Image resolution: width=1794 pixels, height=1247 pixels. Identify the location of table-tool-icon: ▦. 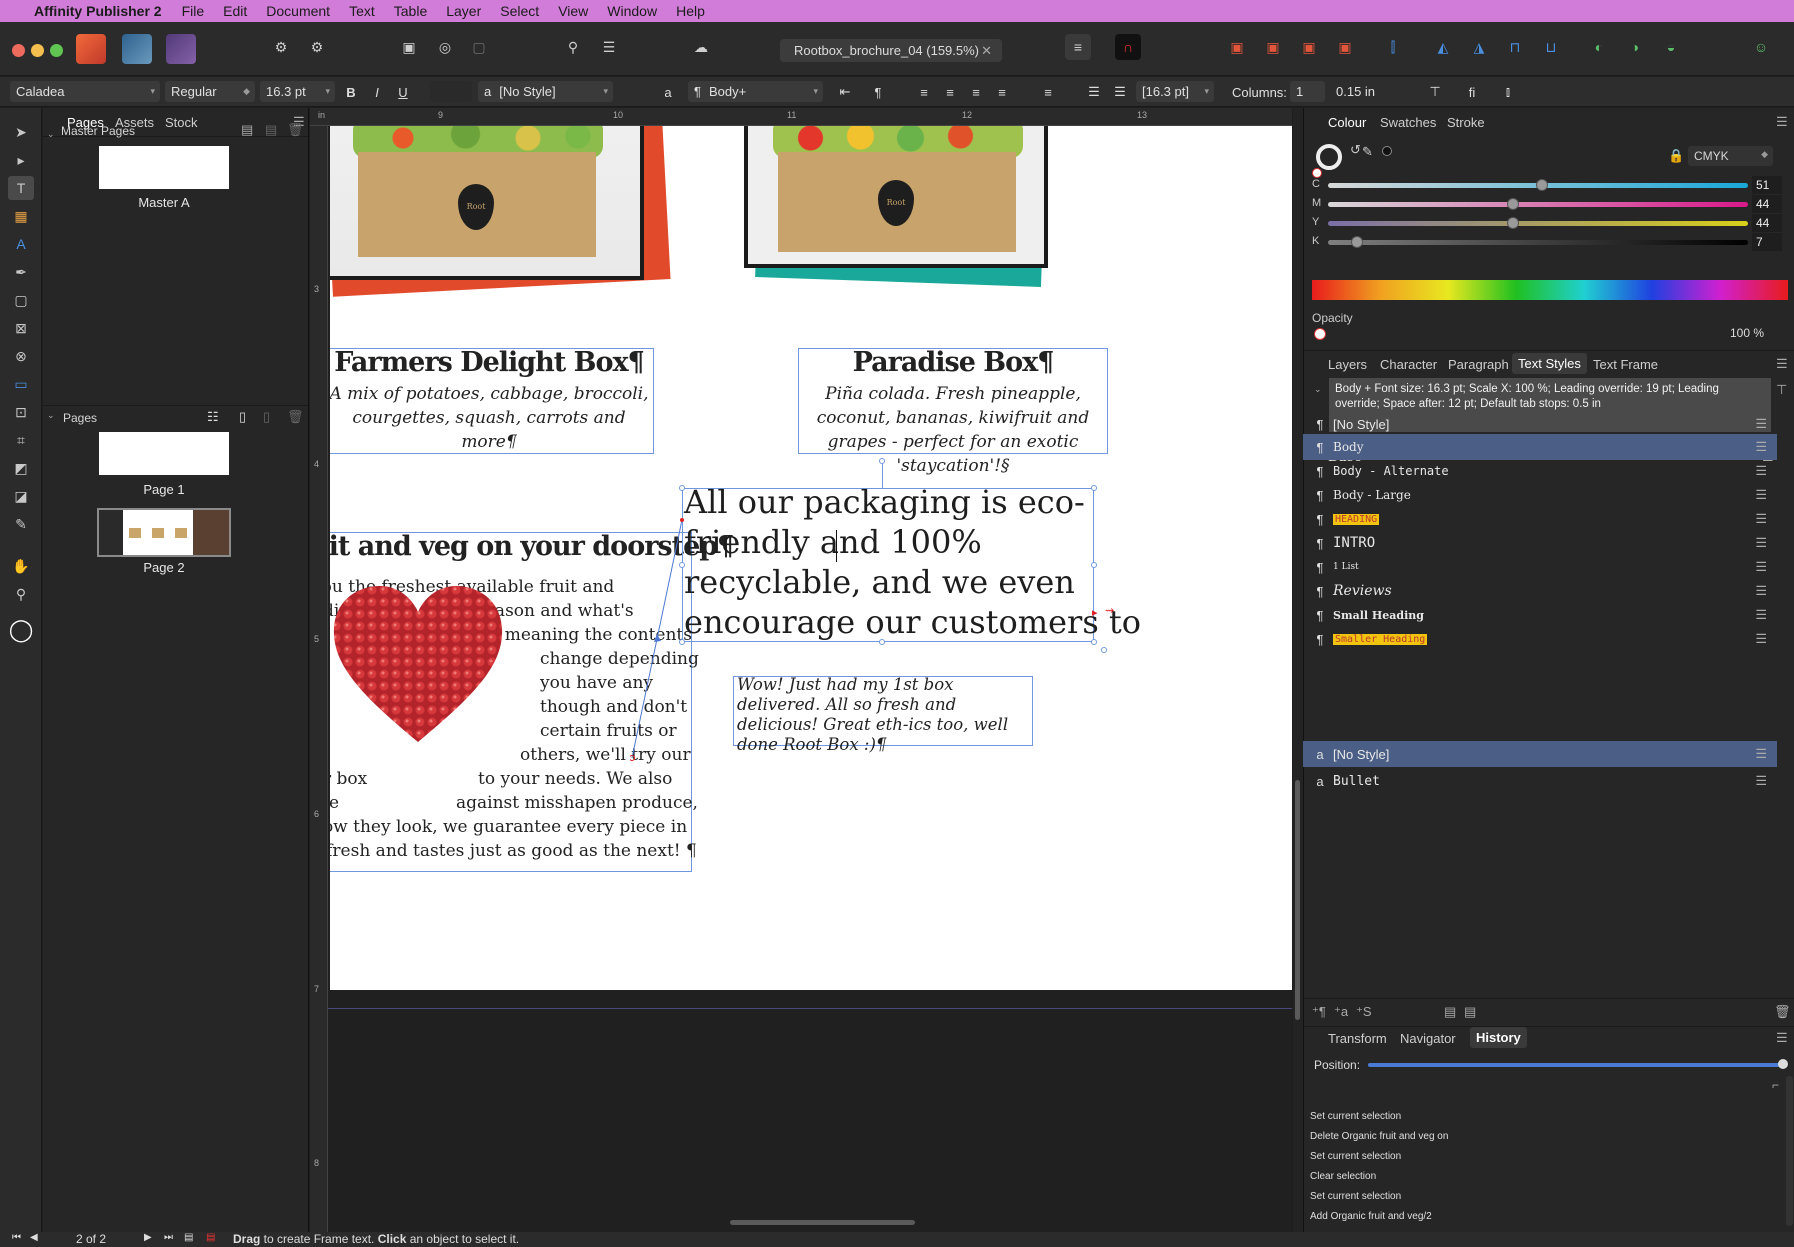
(21, 216).